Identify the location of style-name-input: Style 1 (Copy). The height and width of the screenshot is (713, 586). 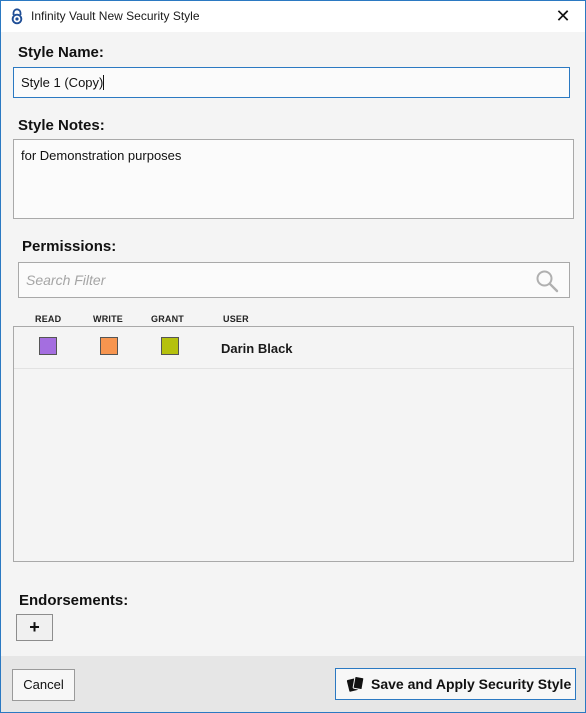
(291, 82).